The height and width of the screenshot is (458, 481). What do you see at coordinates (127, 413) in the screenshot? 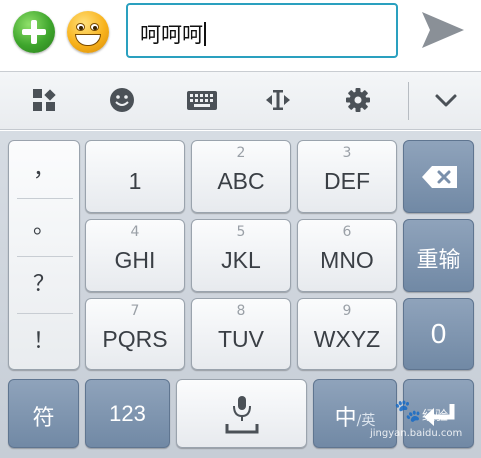
I see `numbers-button: 123` at bounding box center [127, 413].